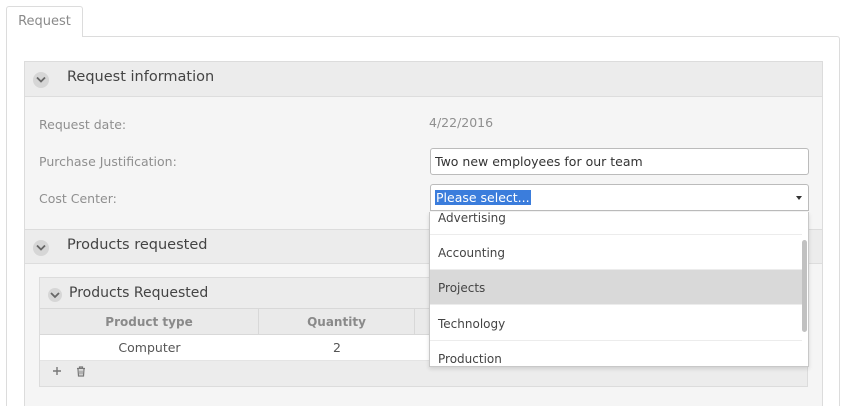 This screenshot has width=849, height=406. I want to click on option-label: Production, so click(470, 359).